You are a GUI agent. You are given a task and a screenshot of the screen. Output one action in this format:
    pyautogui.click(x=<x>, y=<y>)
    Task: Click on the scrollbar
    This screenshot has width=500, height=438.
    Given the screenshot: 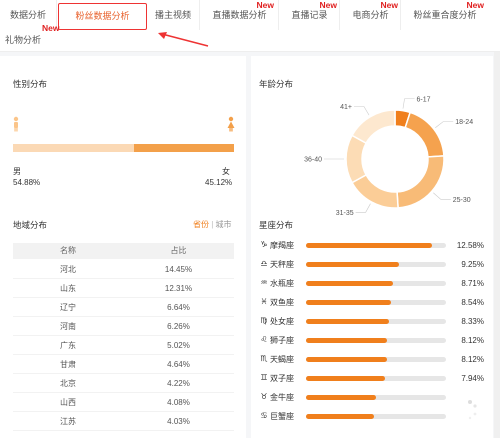 What is the action you would take?
    pyautogui.click(x=497, y=245)
    